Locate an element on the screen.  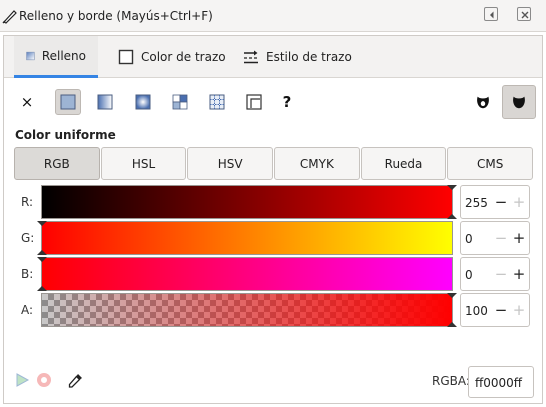
channel-a-slider is located at coordinates (249, 310).